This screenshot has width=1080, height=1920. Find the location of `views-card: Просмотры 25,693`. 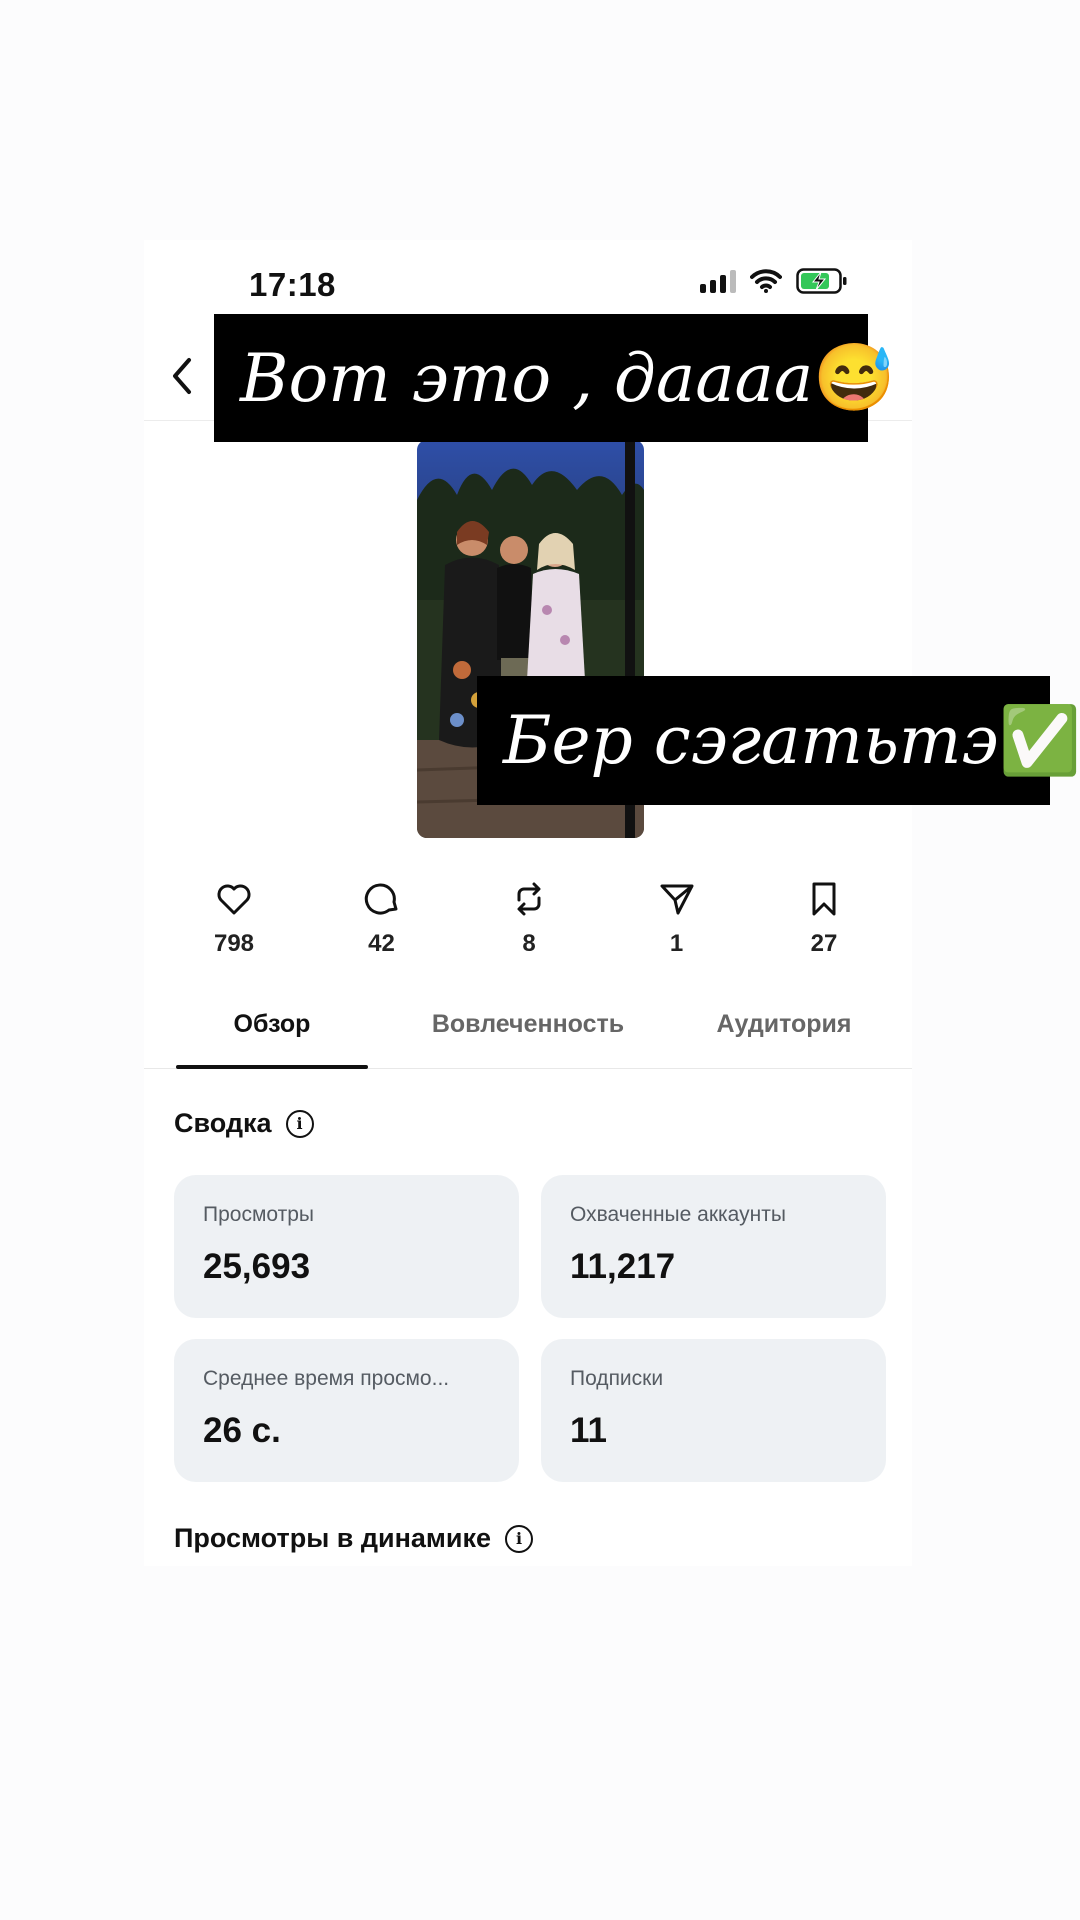

views-card: Просмотры 25,693 is located at coordinates (346, 1246).